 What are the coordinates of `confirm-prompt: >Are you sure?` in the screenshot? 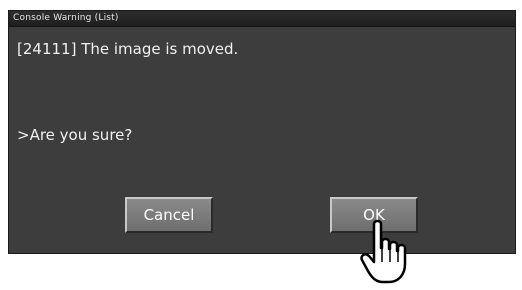 It's located at (75, 135).